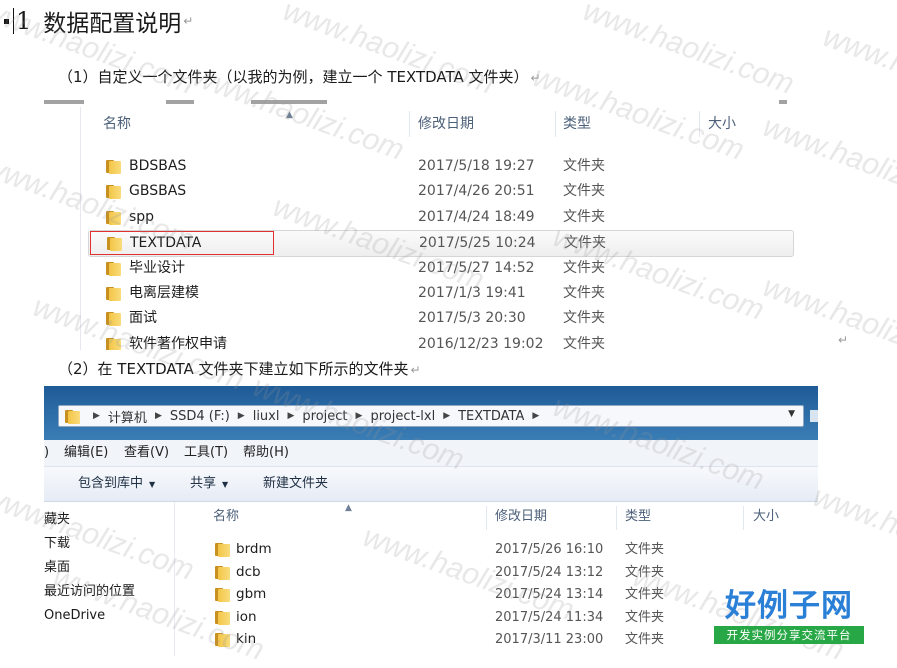 Image resolution: width=897 pixels, height=668 pixels. What do you see at coordinates (441, 102) in the screenshot?
I see `cropped-toolbar` at bounding box center [441, 102].